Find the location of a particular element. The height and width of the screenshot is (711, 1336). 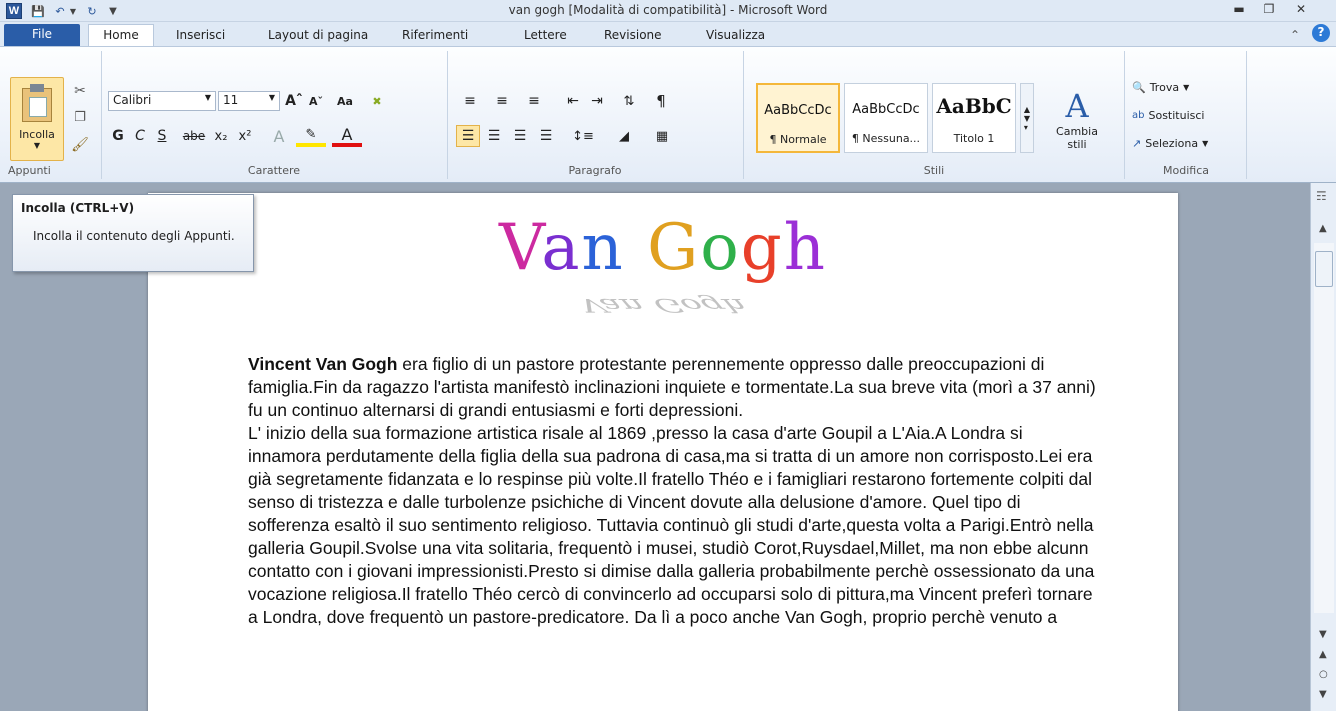

style-name: ¶ Normale is located at coordinates (798, 139).